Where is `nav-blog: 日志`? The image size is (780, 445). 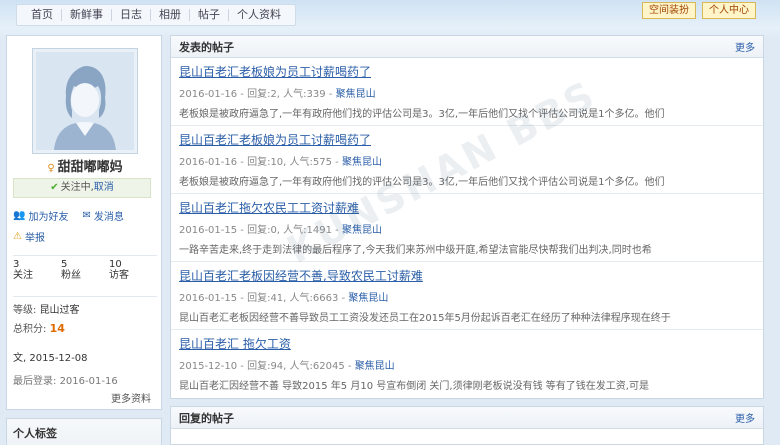 nav-blog: 日志 is located at coordinates (131, 15).